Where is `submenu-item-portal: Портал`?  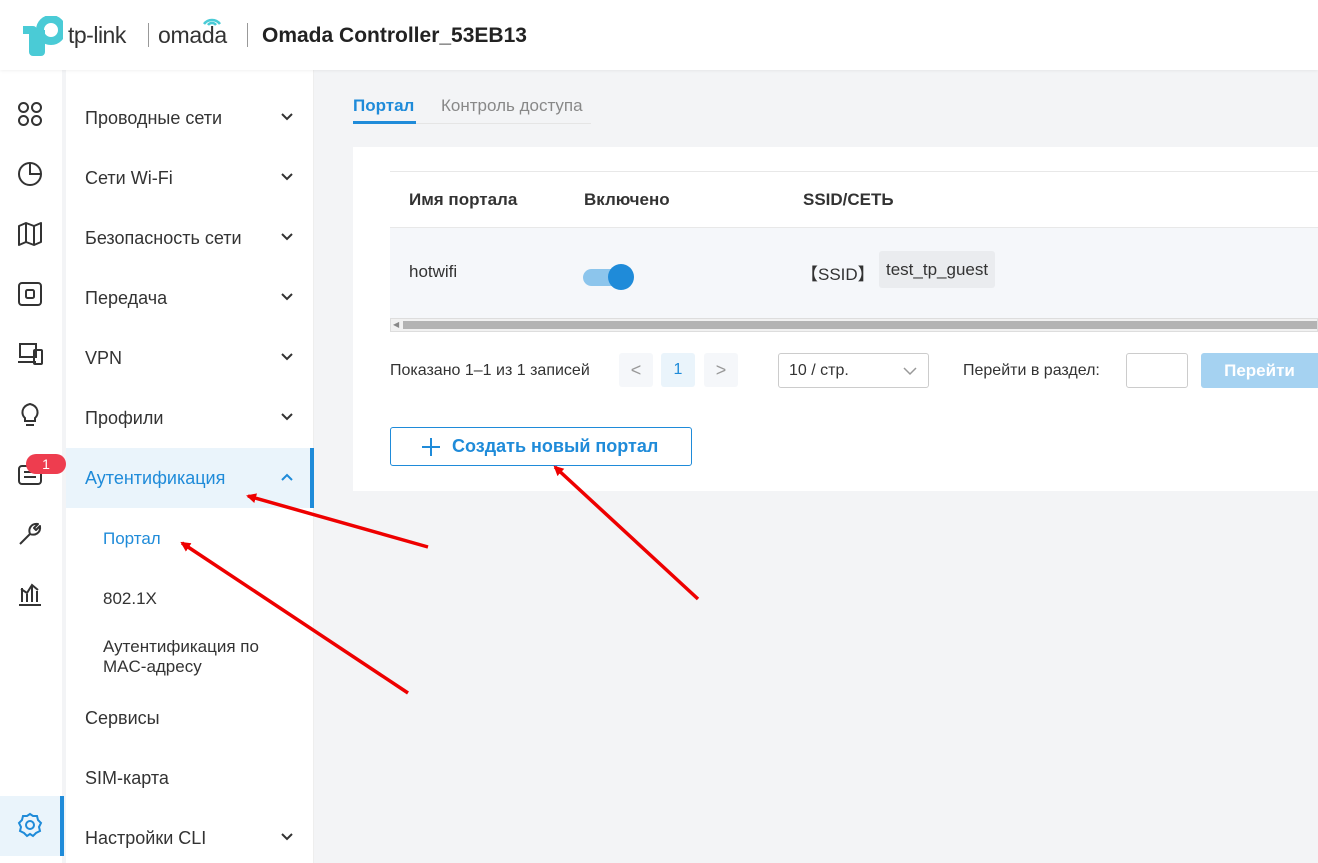
submenu-item-portal: Портал is located at coordinates (132, 539).